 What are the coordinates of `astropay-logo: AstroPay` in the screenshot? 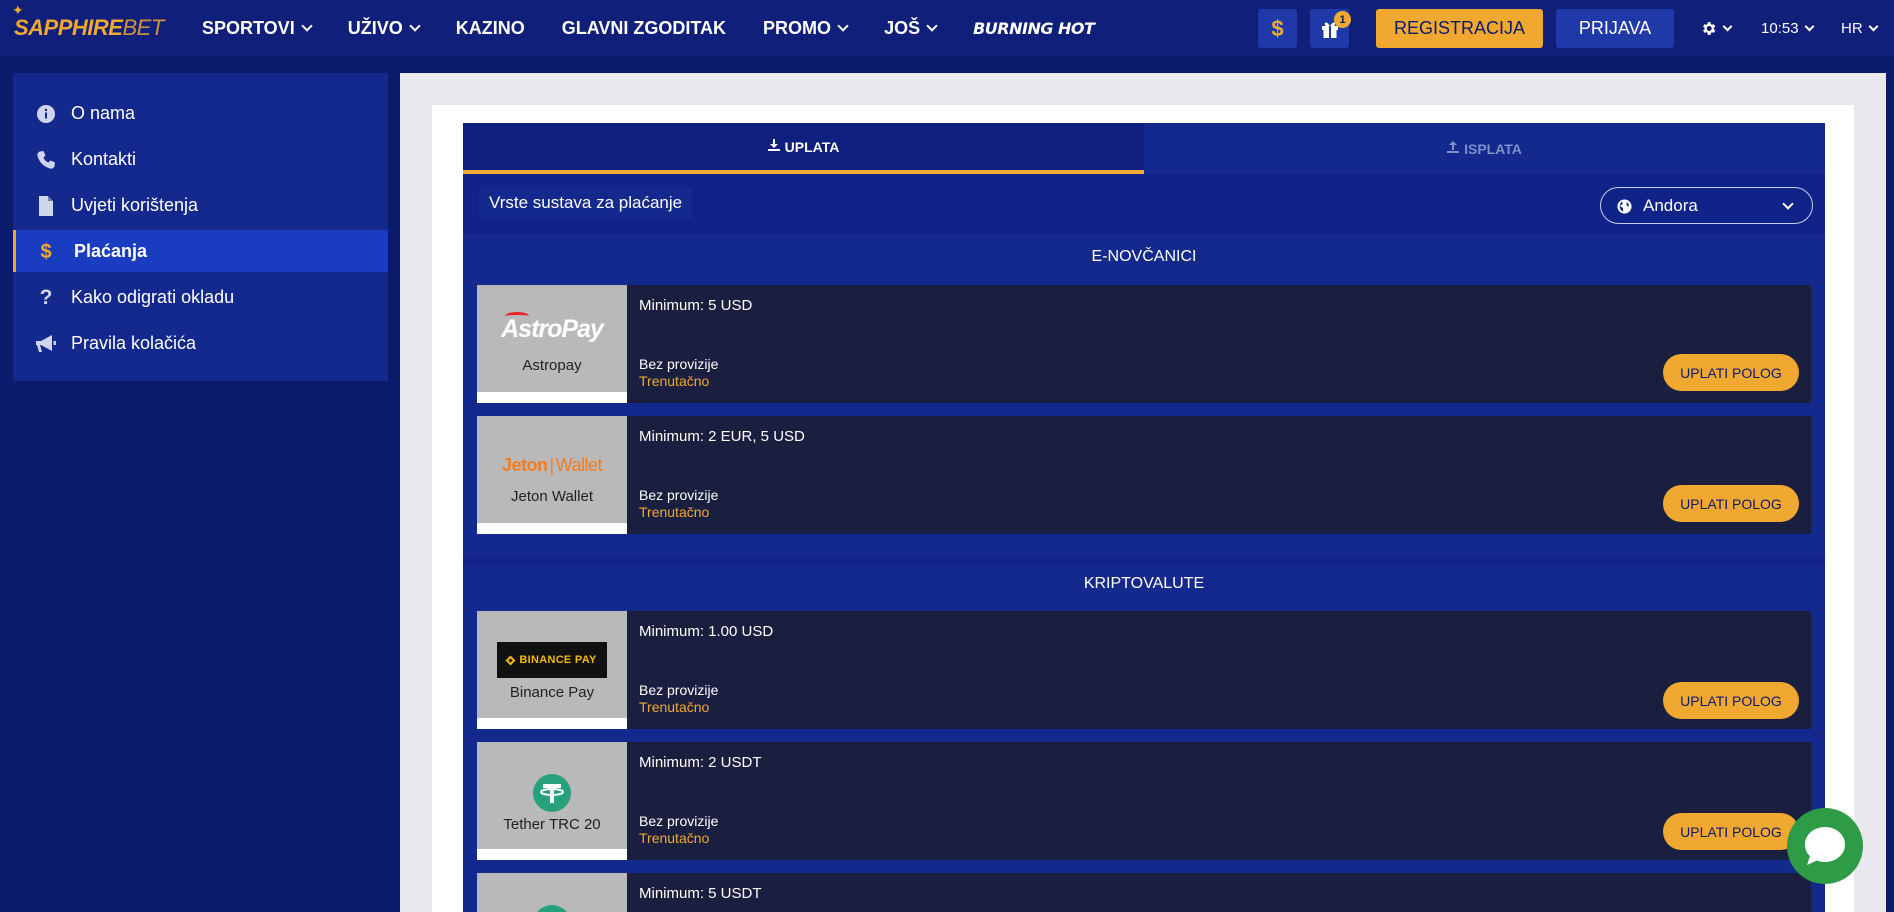 It's located at (552, 328).